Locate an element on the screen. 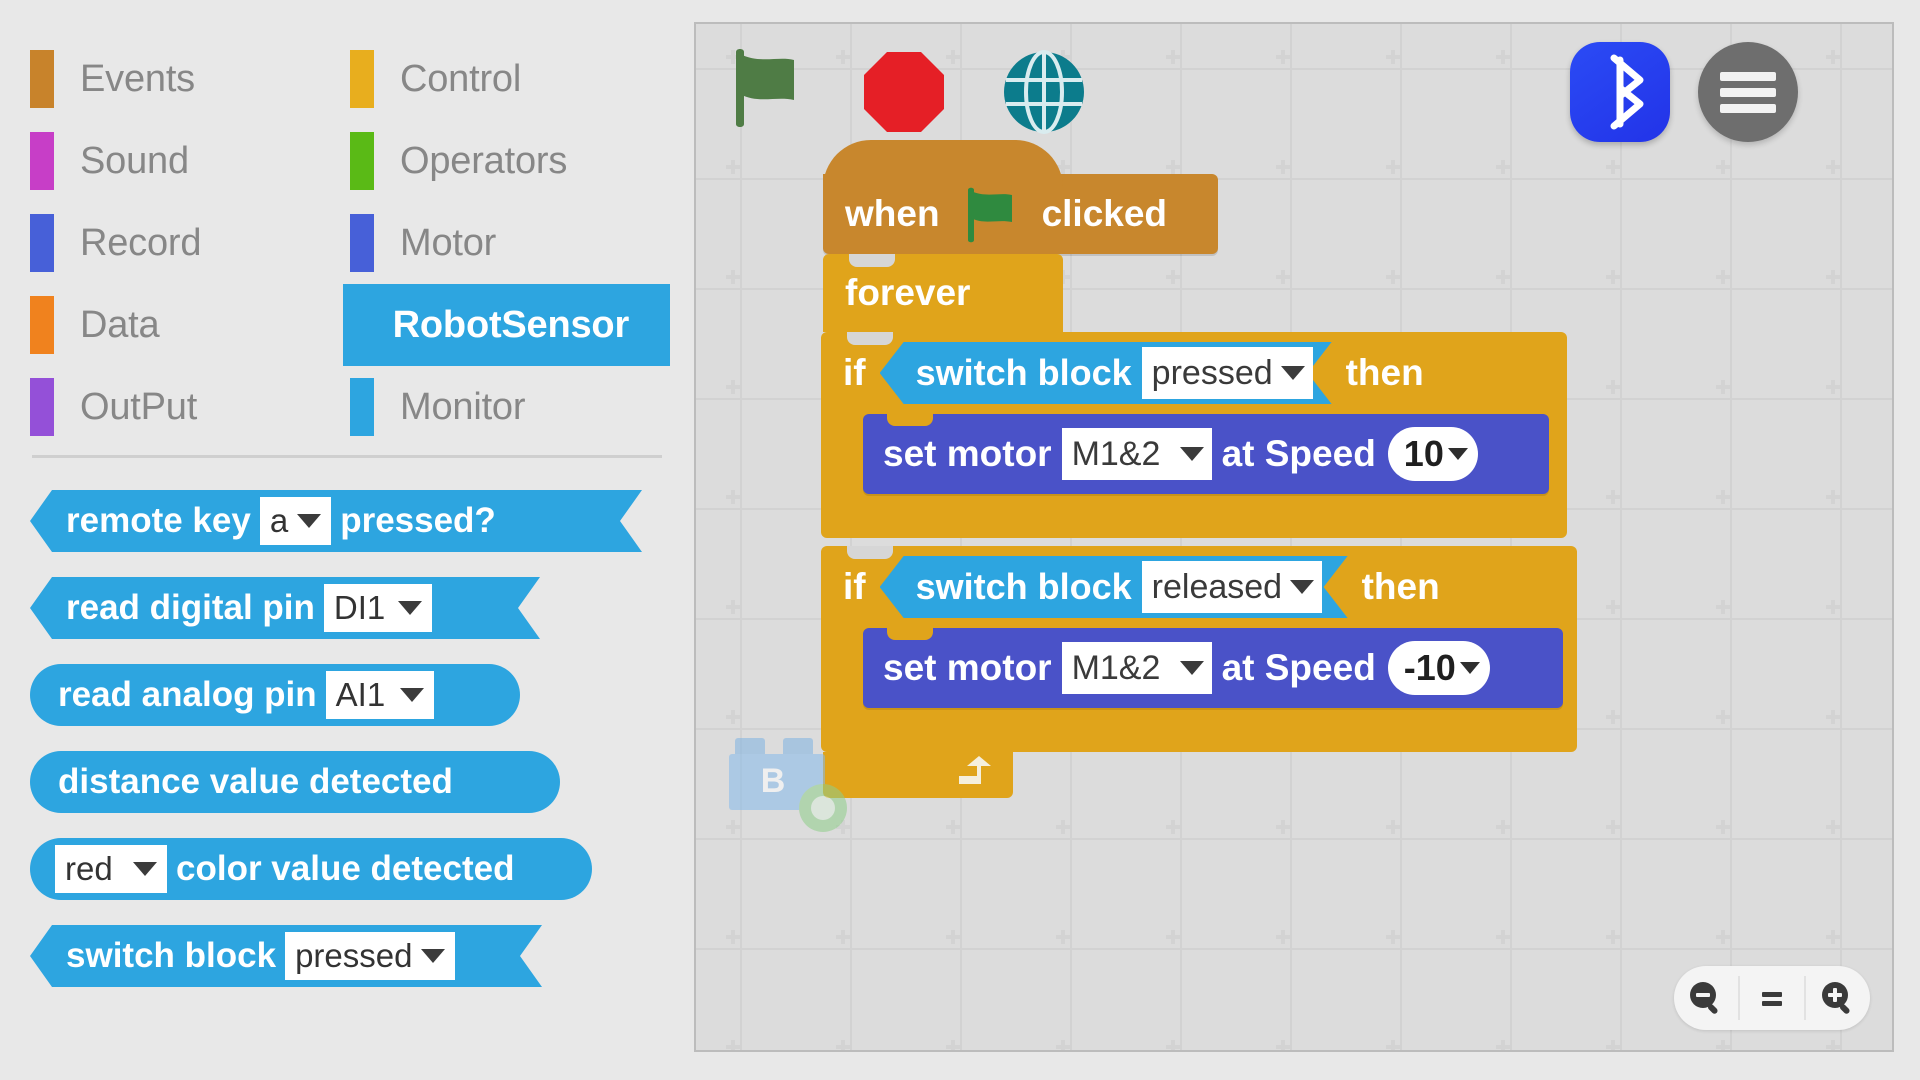  category-label: Monitor is located at coordinates (463, 406).